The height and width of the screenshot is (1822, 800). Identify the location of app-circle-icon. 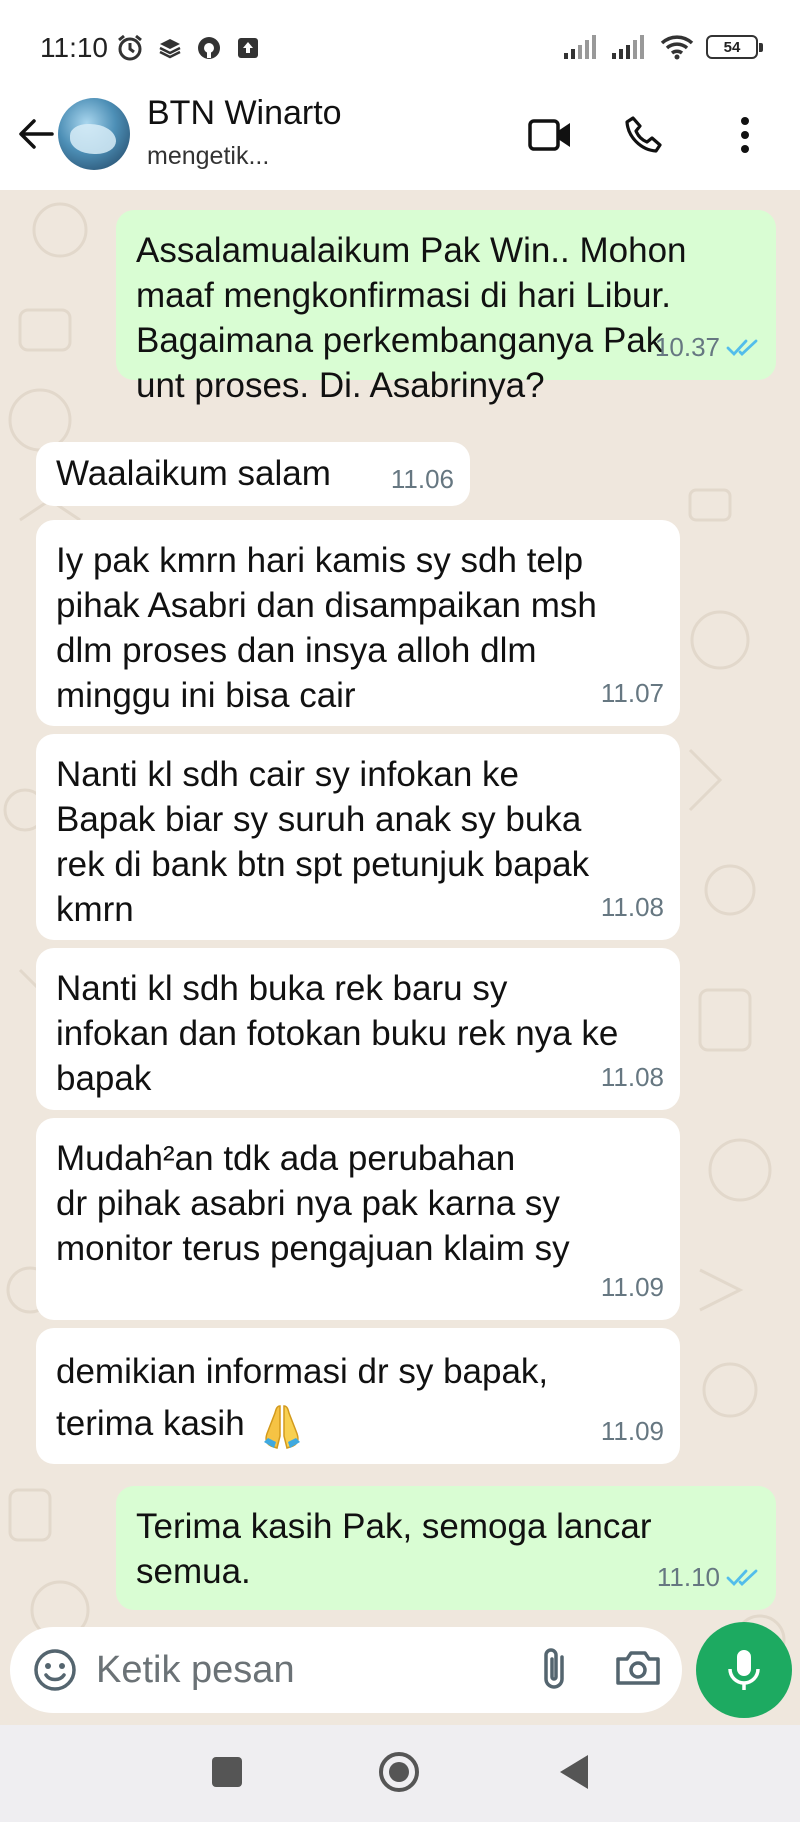
(209, 48).